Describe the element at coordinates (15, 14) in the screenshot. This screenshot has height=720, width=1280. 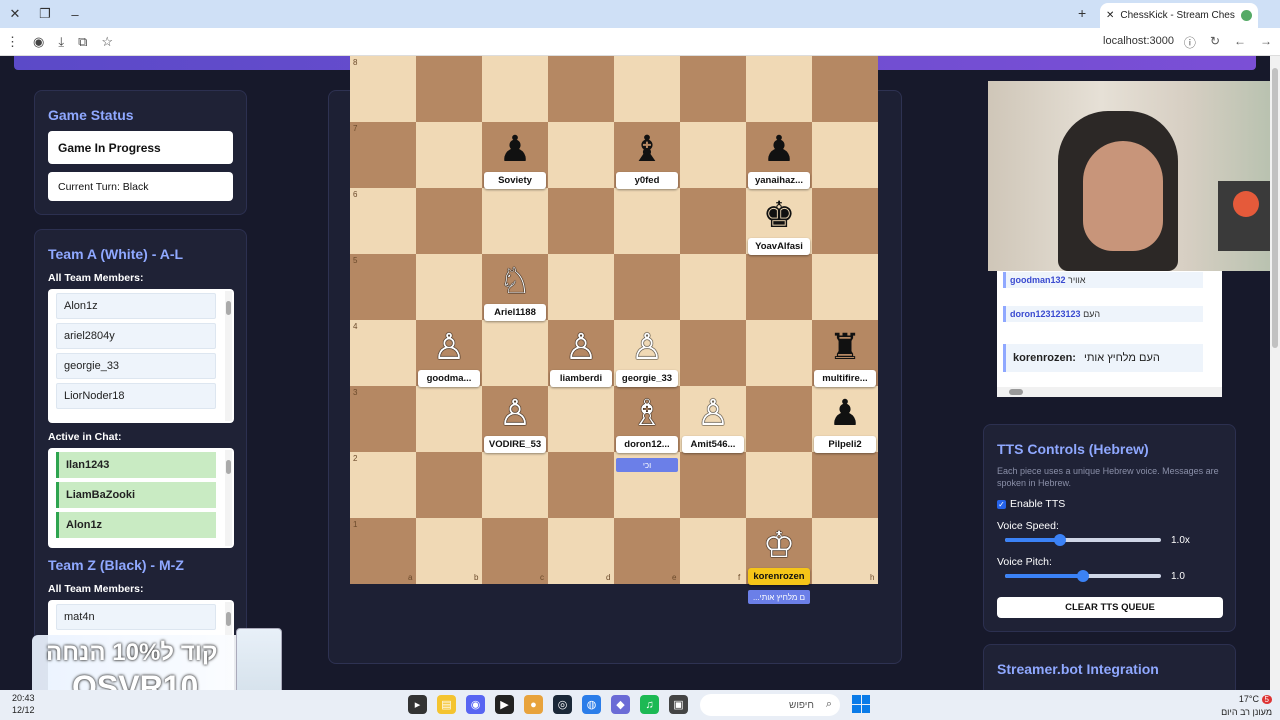
I see `close-window-icon: ✕` at that location.